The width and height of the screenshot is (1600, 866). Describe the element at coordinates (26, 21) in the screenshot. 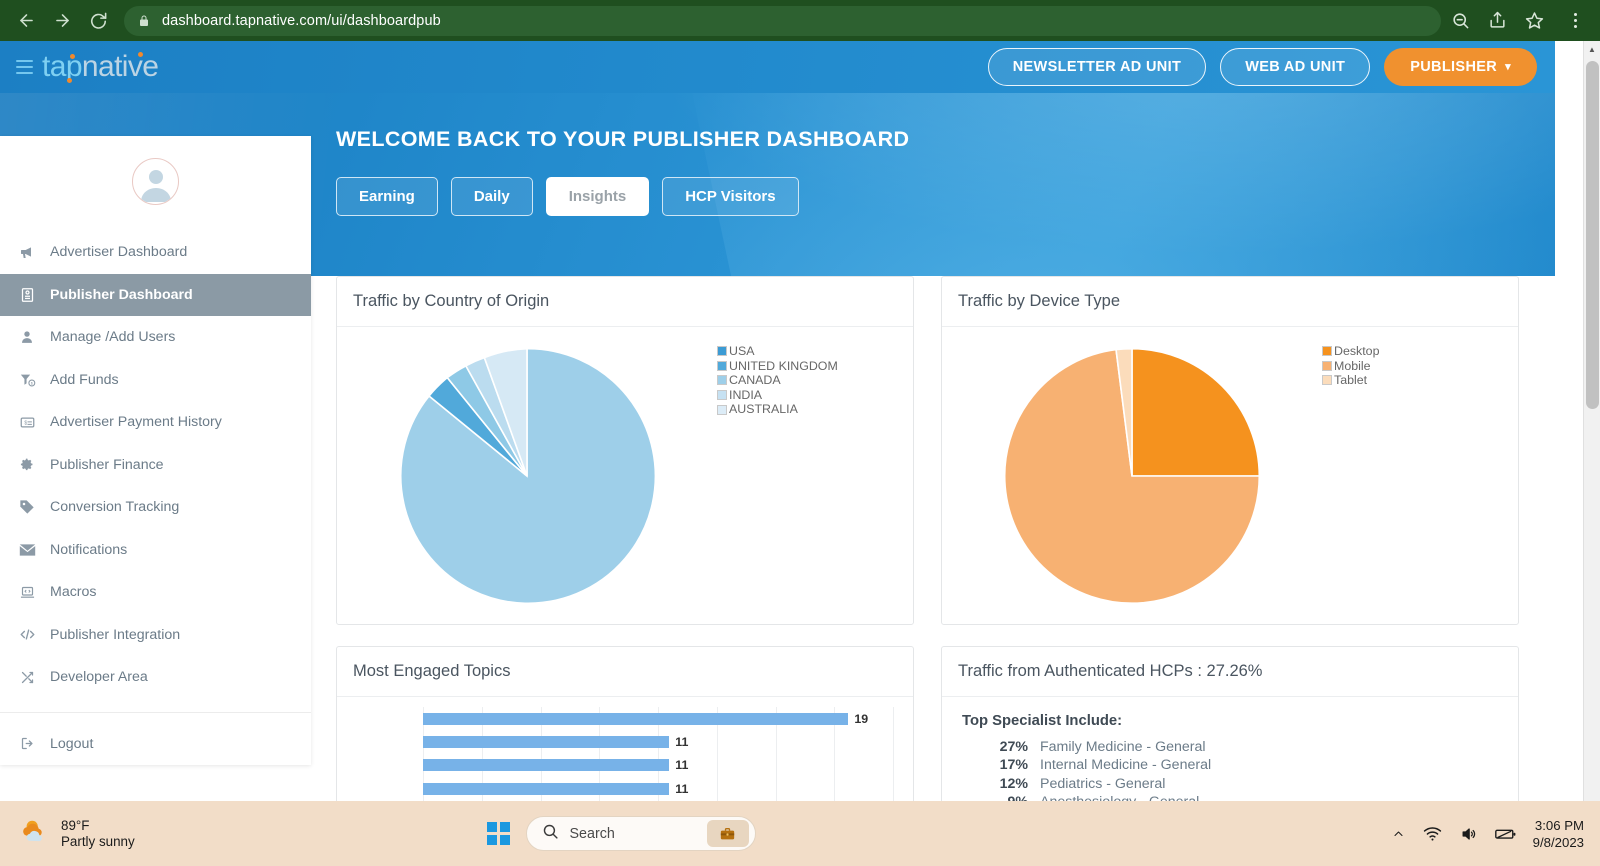

I see `back-arrow-icon` at that location.